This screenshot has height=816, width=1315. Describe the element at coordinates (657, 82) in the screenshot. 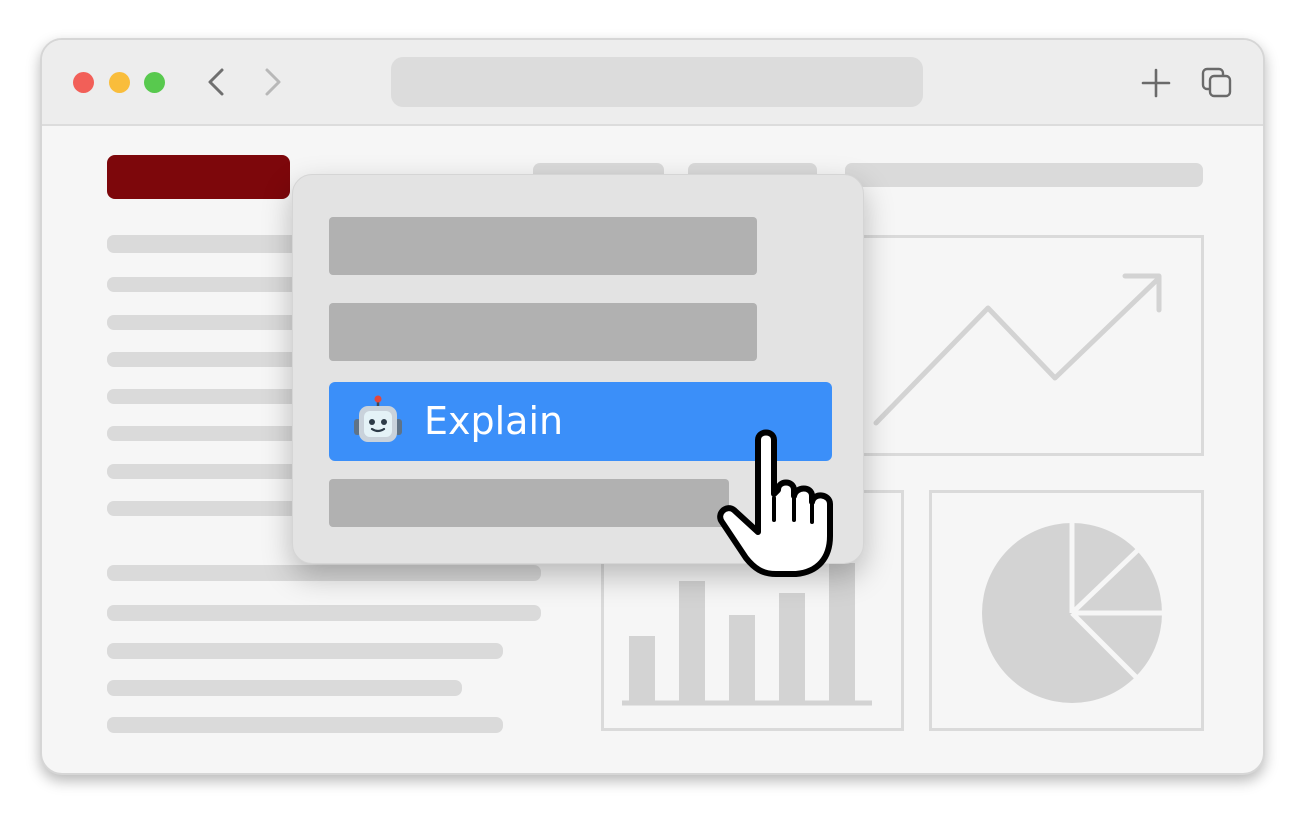

I see `address-bar` at that location.